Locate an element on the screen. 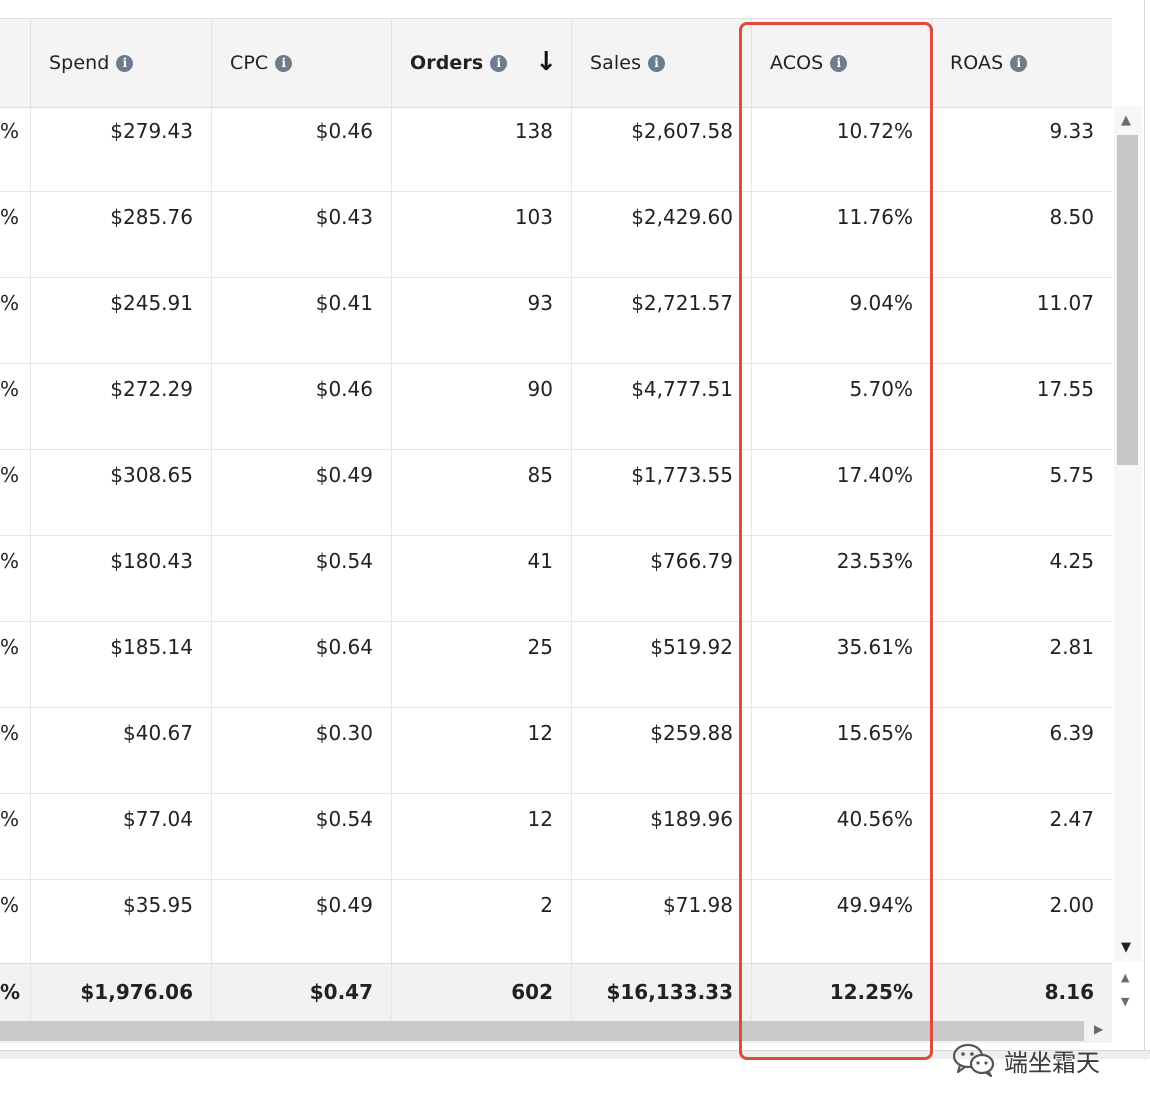 Image resolution: width=1150 pixels, height=1110 pixels. vertical-scroll-thumb is located at coordinates (1127, 300).